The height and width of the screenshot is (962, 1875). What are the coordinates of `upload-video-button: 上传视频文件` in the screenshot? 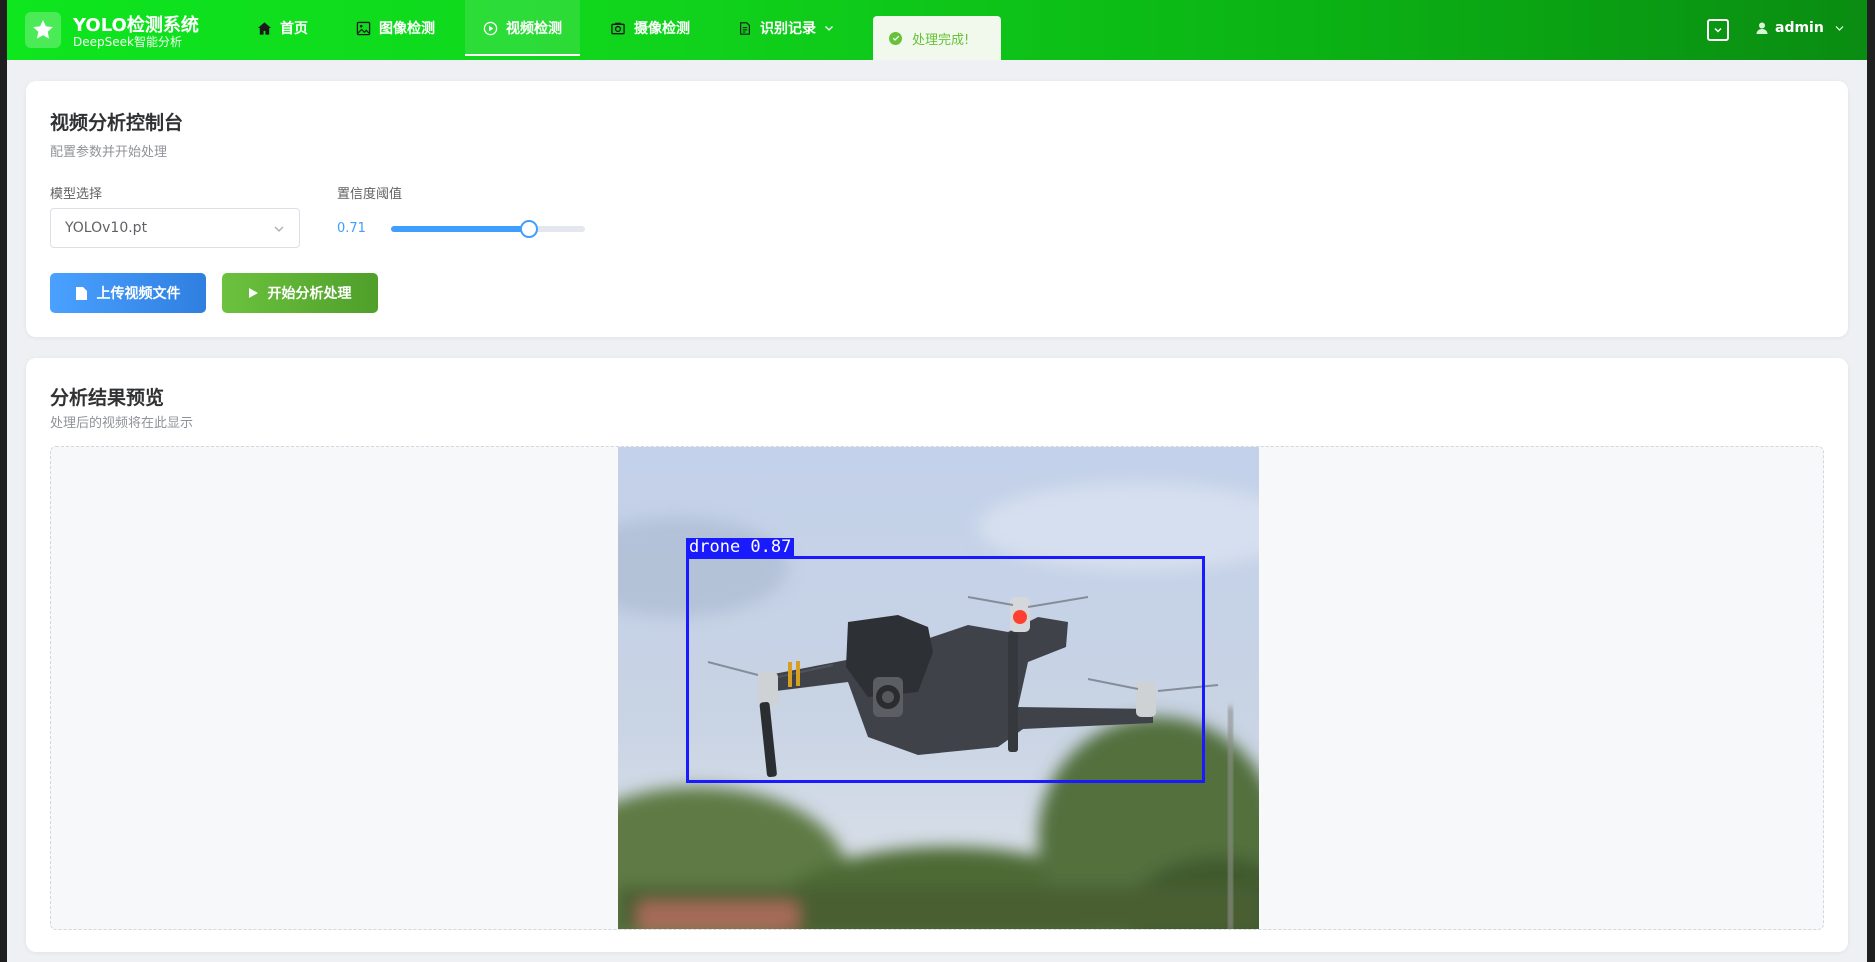 It's located at (128, 293).